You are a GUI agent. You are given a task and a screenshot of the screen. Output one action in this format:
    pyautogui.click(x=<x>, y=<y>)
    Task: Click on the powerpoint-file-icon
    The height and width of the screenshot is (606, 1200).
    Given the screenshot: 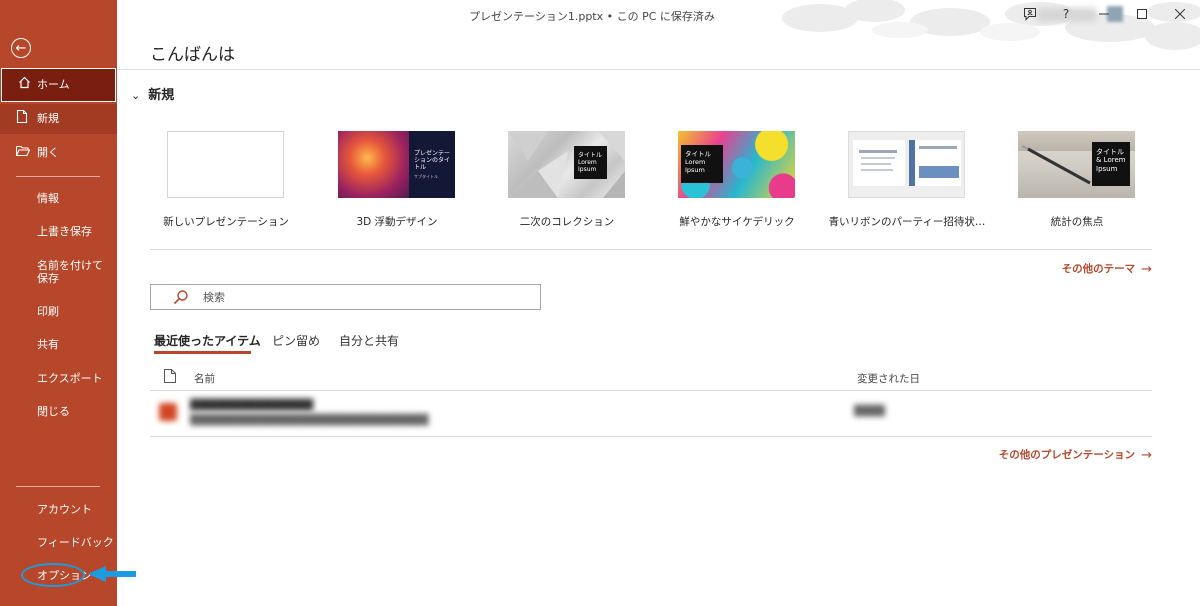 What is the action you would take?
    pyautogui.click(x=168, y=412)
    